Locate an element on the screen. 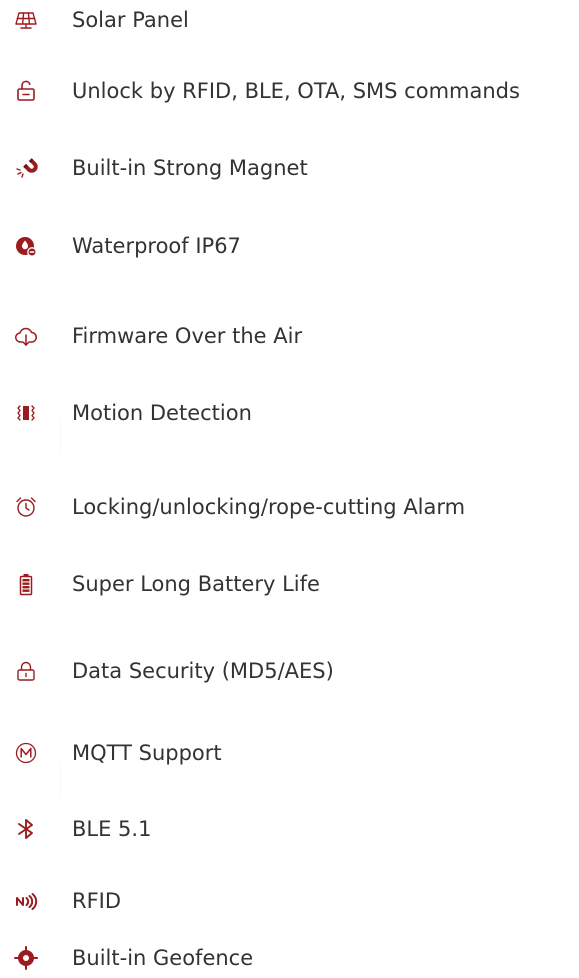 Image resolution: width=579 pixels, height=978 pixels. lock-icon is located at coordinates (26, 671).